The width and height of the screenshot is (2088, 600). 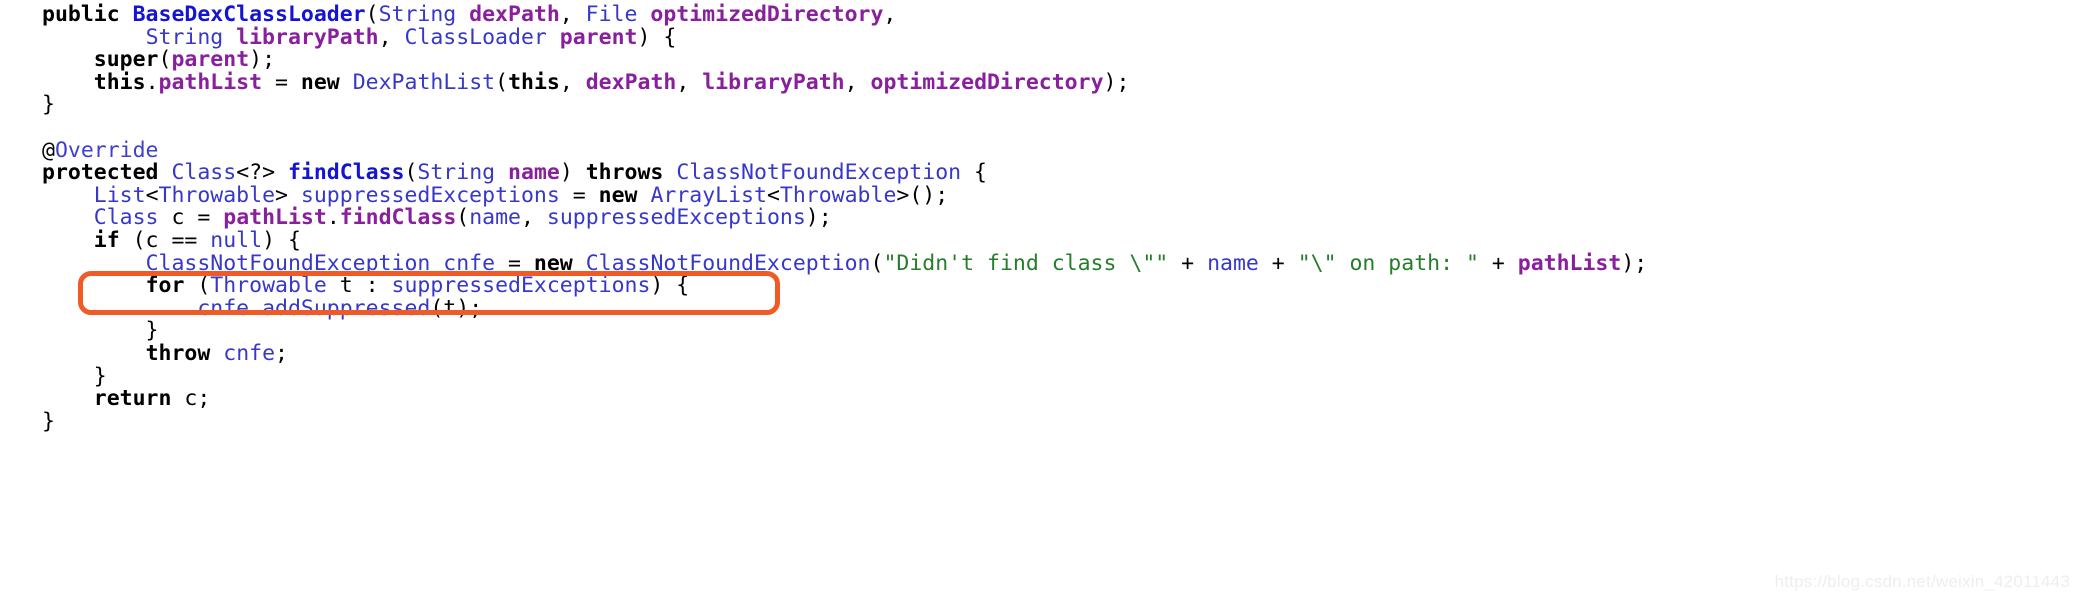 What do you see at coordinates (333, 218) in the screenshot?
I see `code-token-punct: .` at bounding box center [333, 218].